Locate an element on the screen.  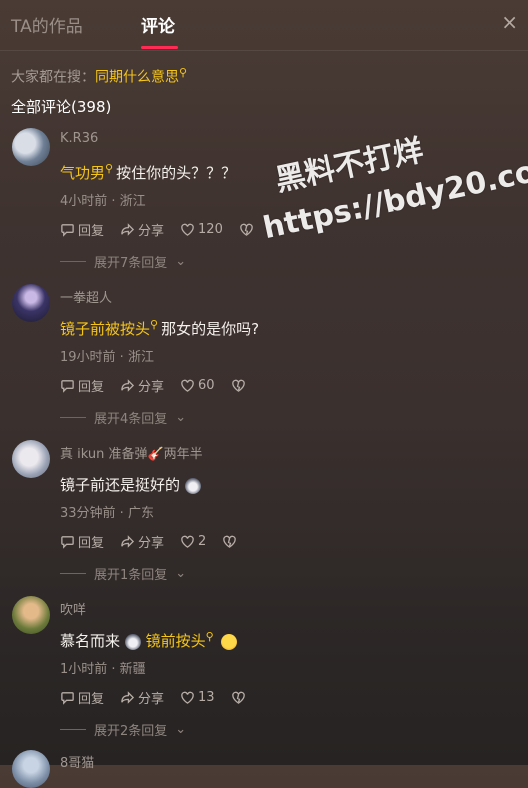
comment-actions: 回复 分享 13 is located at coordinates (153, 697).